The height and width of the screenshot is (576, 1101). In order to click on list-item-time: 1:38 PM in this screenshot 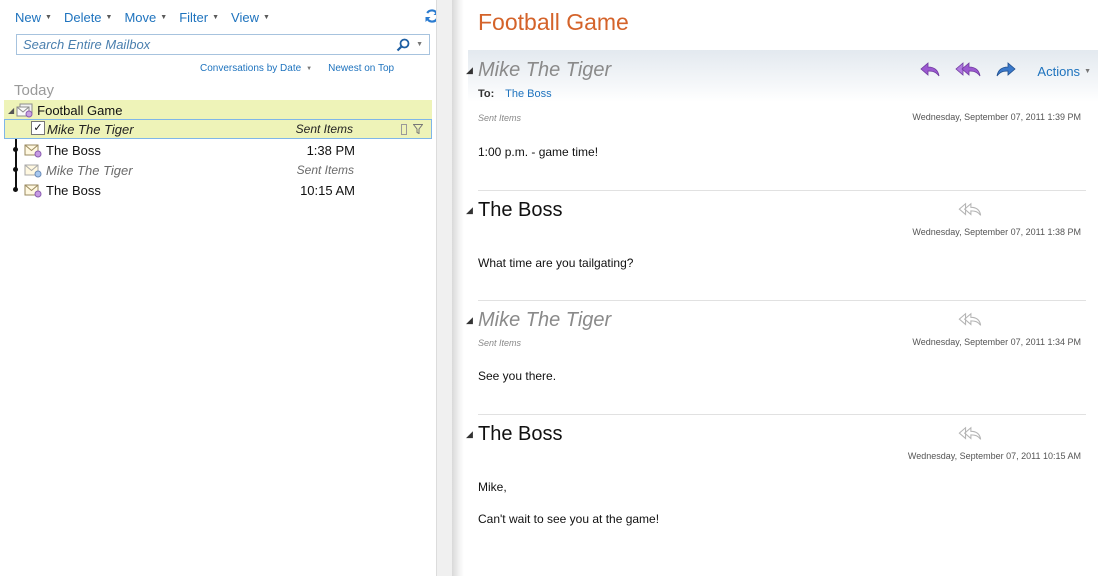, I will do `click(330, 150)`.